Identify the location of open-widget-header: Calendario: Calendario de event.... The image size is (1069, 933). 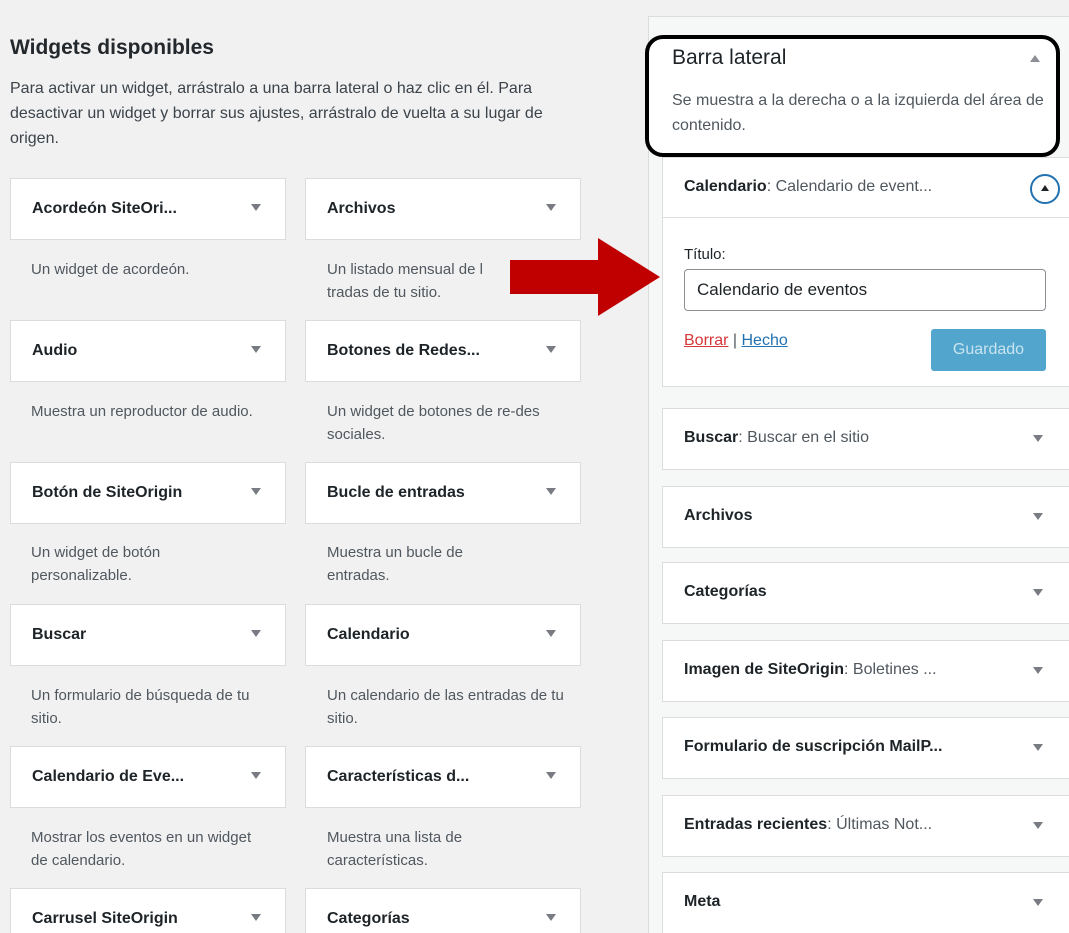
(866, 188).